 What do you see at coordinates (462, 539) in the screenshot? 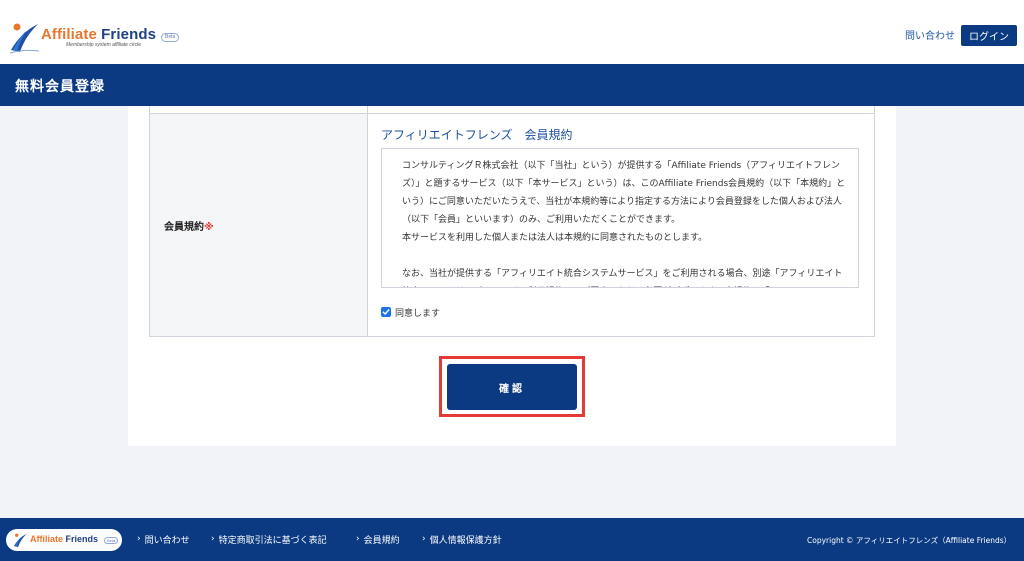
I see `footer-link-privacy: › 個人情報保護方針` at bounding box center [462, 539].